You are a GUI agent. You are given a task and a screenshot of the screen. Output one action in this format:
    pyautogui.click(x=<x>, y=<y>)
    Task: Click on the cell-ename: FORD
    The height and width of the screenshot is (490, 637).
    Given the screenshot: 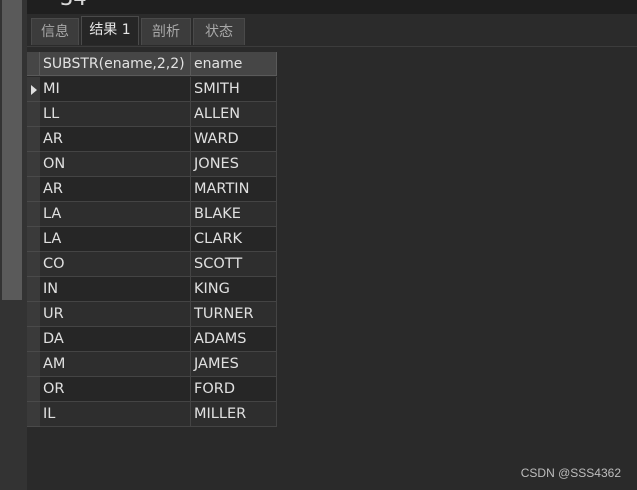 What is the action you would take?
    pyautogui.click(x=234, y=389)
    